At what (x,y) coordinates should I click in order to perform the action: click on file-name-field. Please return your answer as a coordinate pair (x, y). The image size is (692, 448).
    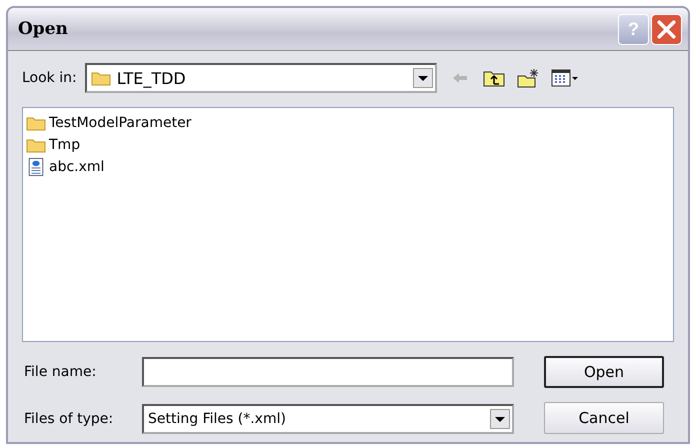
    Looking at the image, I should click on (328, 371).